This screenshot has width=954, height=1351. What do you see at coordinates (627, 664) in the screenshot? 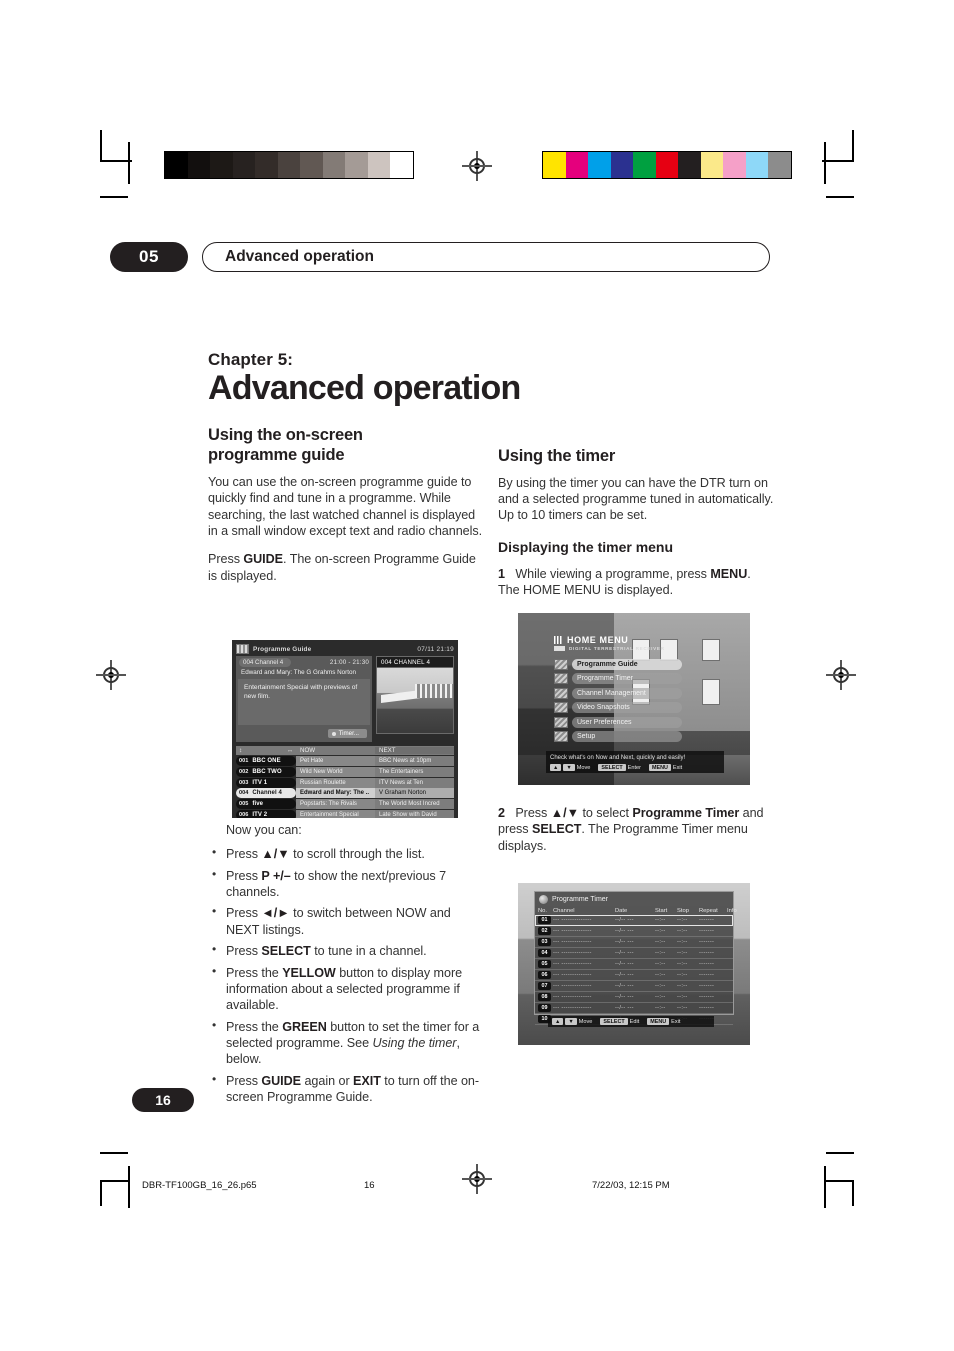
I see `home-menu-item-label: Programme Guide` at bounding box center [627, 664].